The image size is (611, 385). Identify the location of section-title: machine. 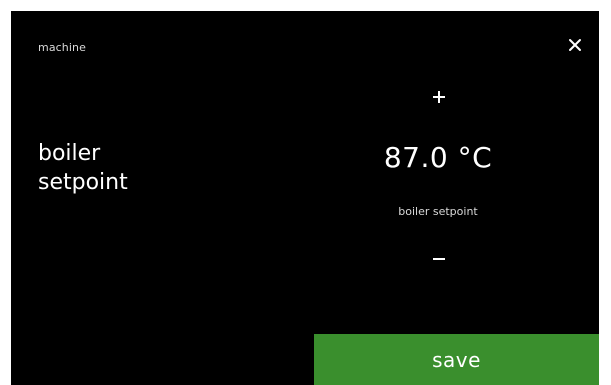
(62, 47).